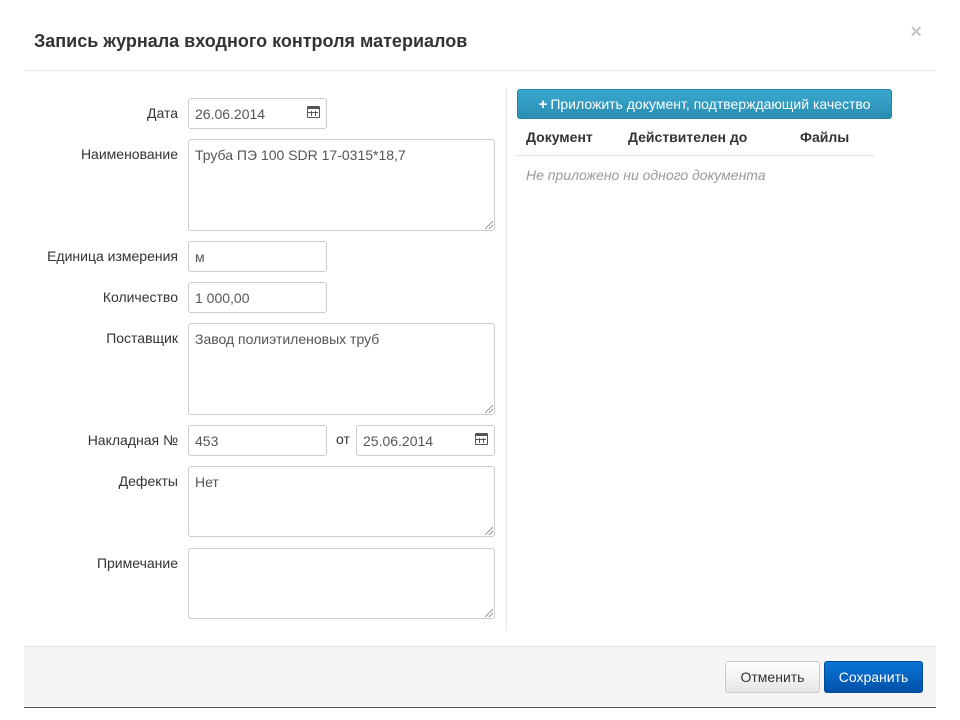 Image resolution: width=960 pixels, height=720 pixels. Describe the element at coordinates (148, 481) in the screenshot. I see `defects-label: Дефекты` at that location.